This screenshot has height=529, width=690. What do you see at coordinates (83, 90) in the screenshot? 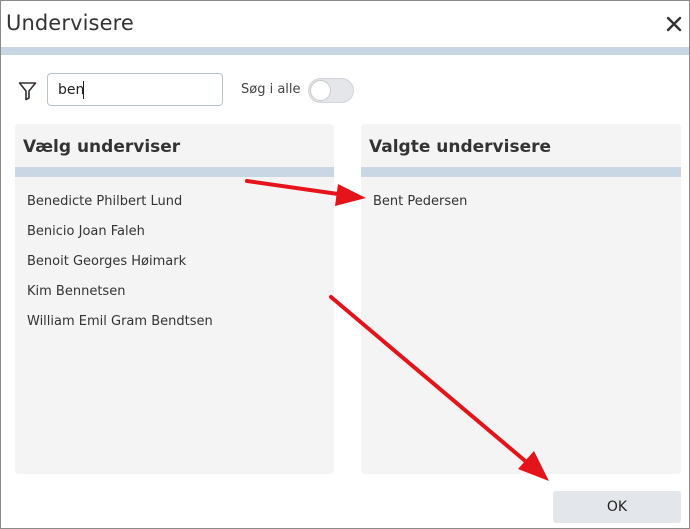
I see `text-cursor` at bounding box center [83, 90].